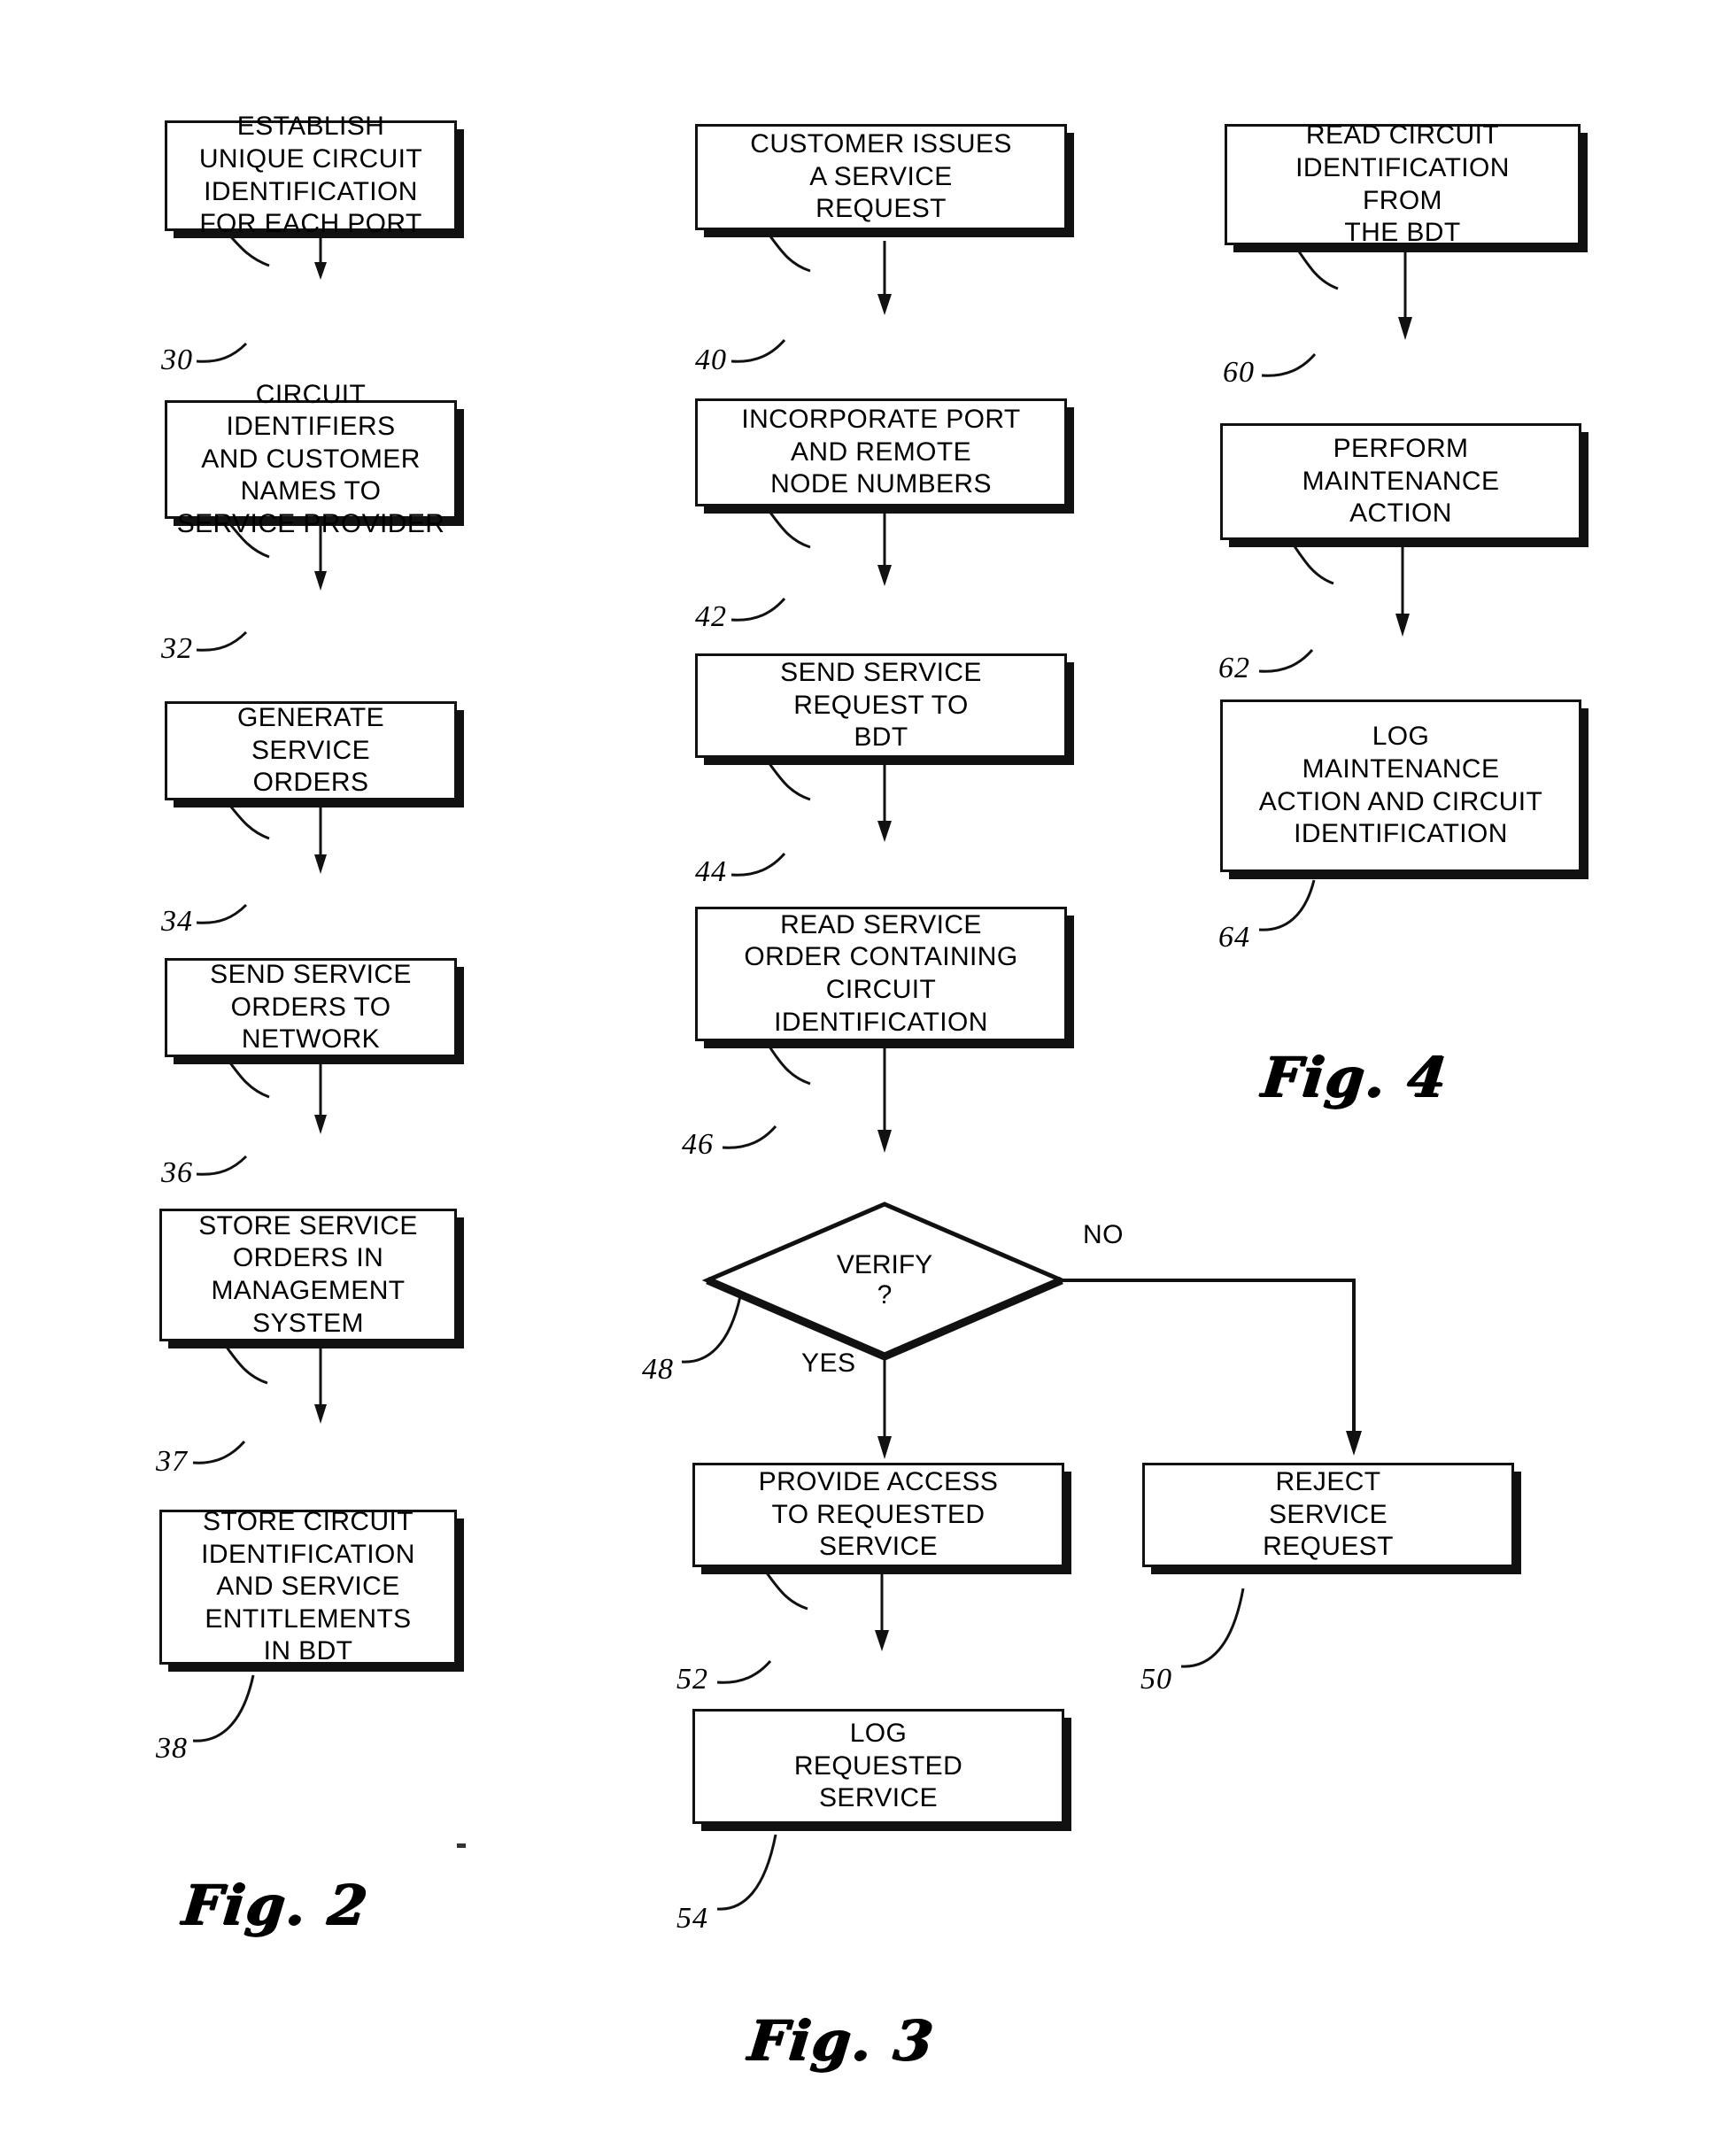 The width and height of the screenshot is (1716, 2156). I want to click on decision-verify: VERIFY ?, so click(884, 1281).